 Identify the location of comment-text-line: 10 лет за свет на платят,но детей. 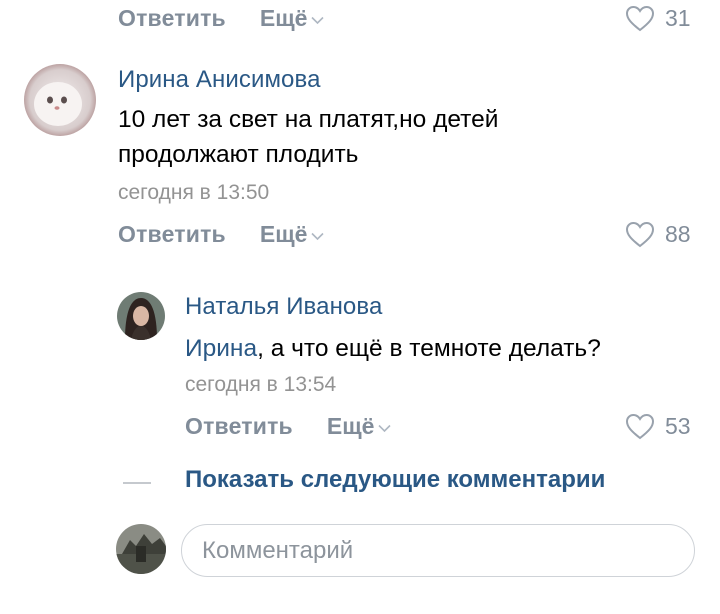
(308, 119).